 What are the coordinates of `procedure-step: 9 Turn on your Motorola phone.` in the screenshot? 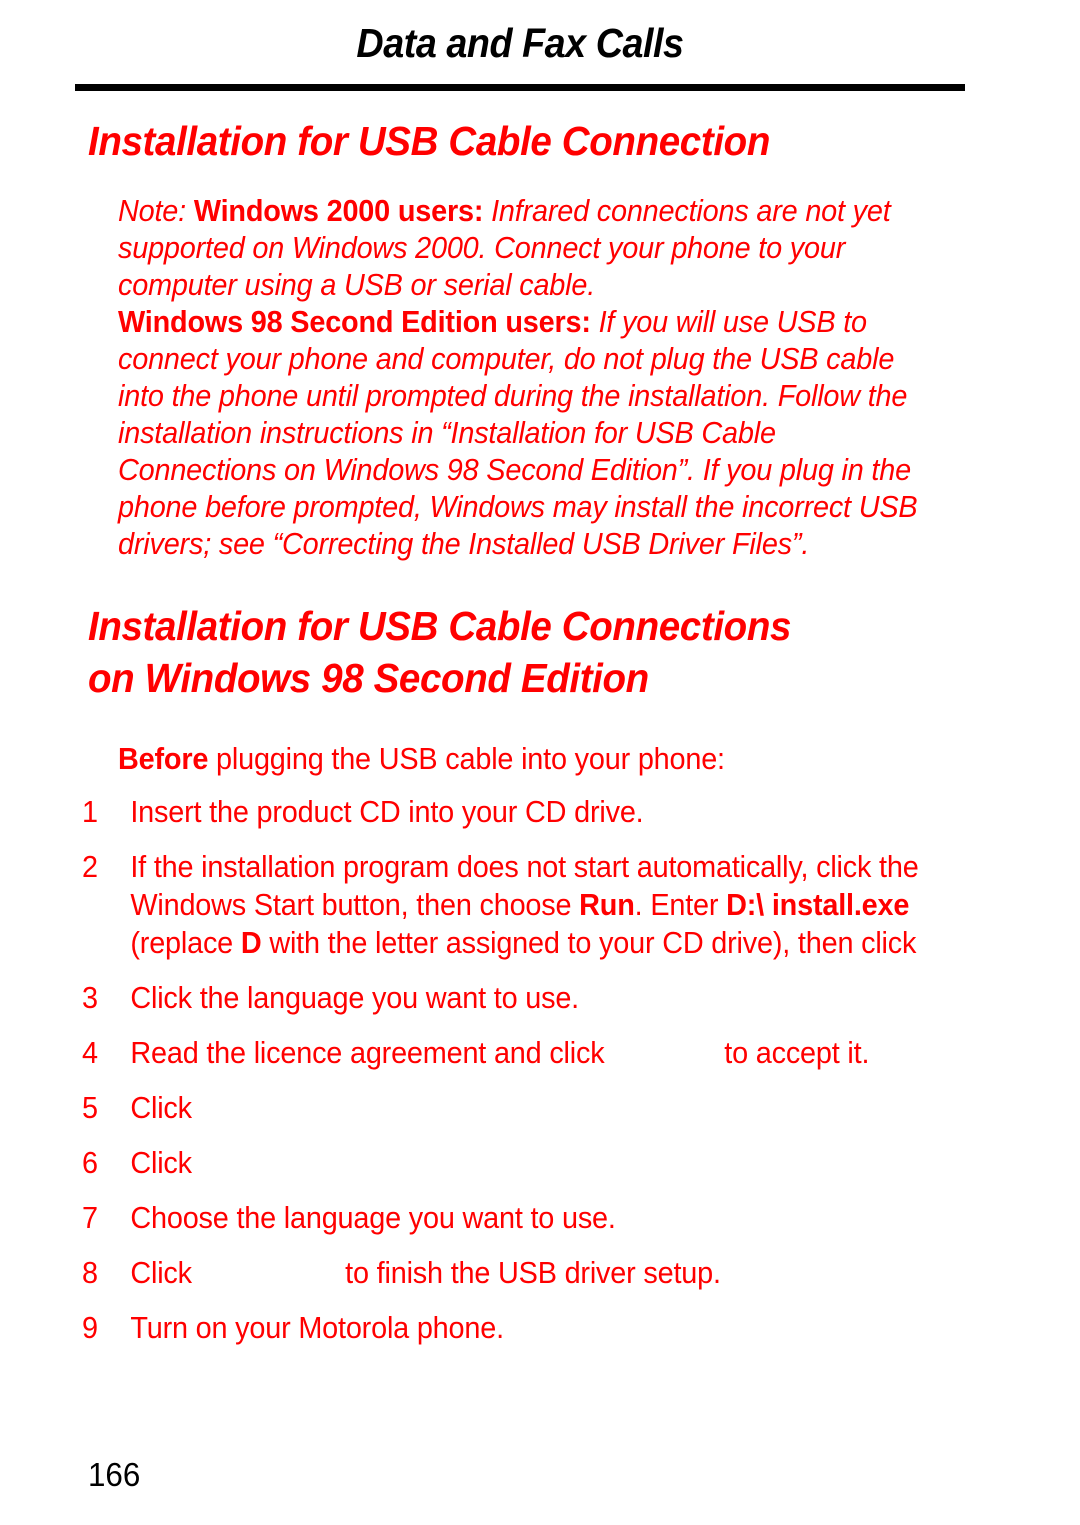 It's located at (519, 1328).